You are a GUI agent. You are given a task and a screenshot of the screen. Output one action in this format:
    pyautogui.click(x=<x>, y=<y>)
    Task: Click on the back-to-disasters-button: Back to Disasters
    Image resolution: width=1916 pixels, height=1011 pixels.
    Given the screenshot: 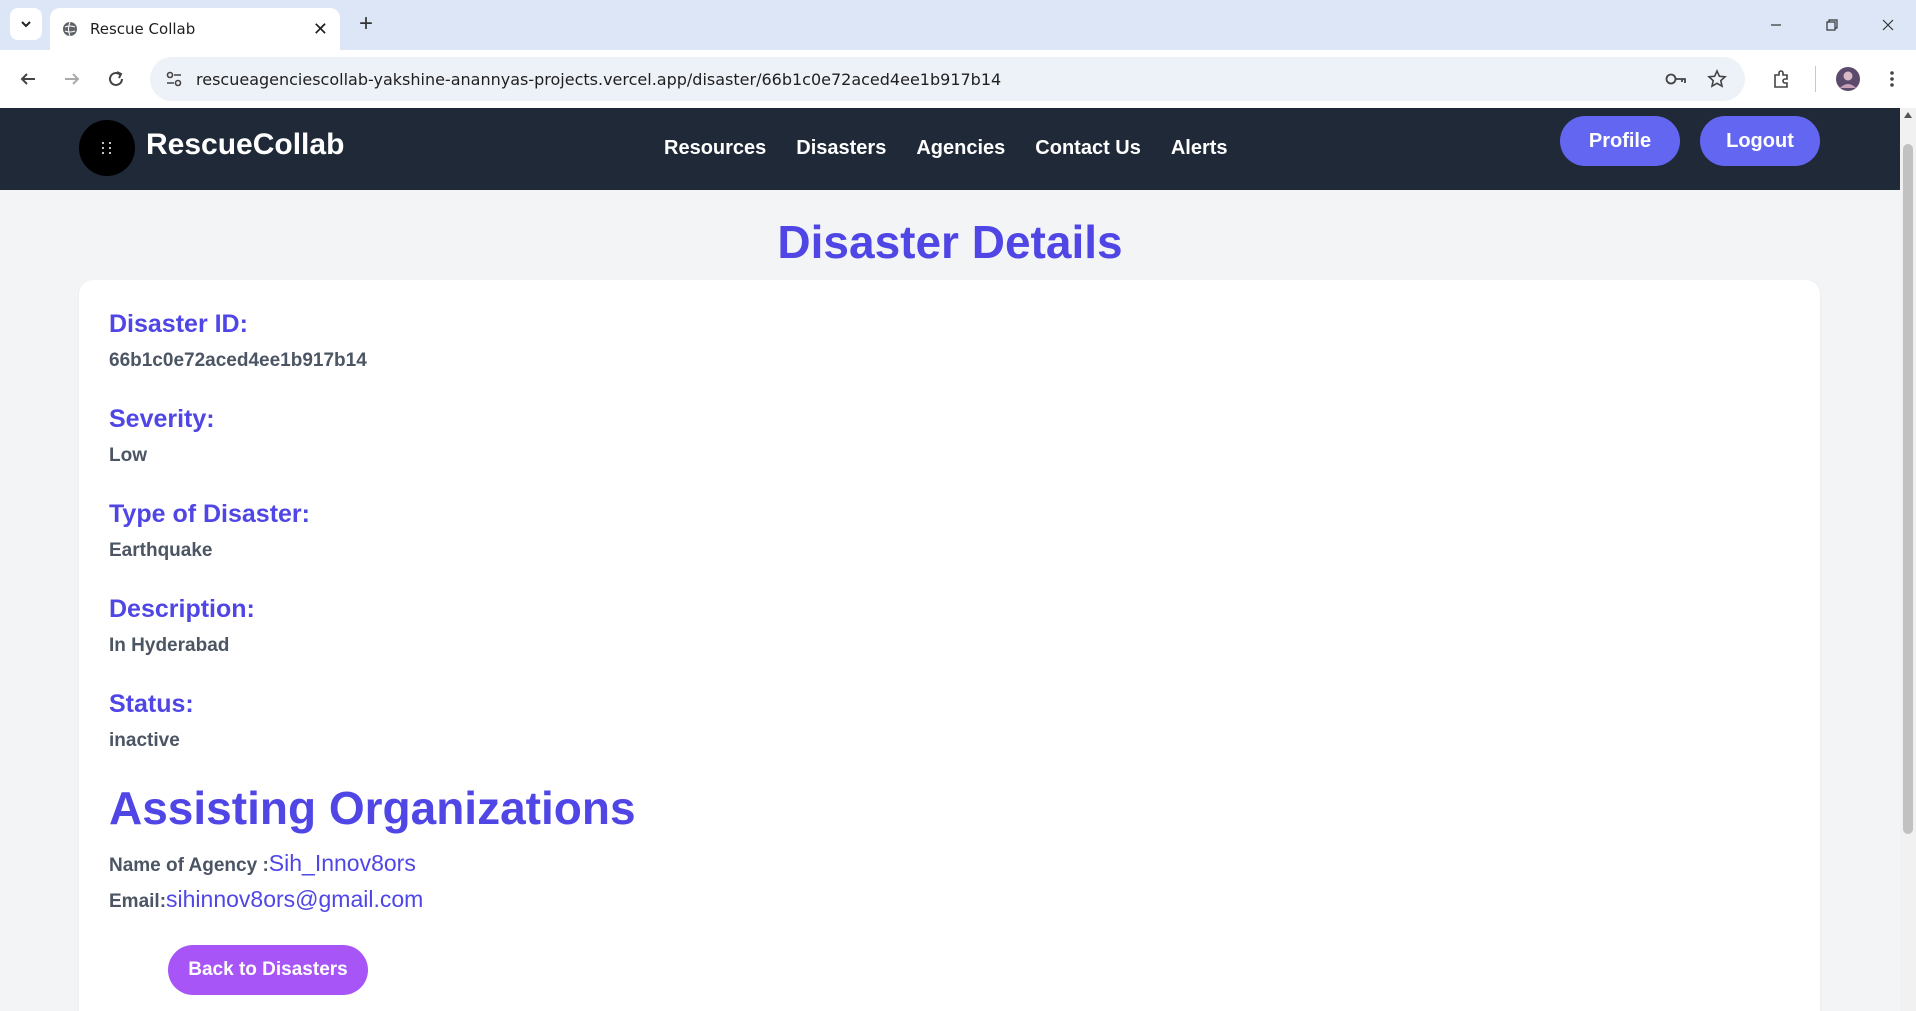 What is the action you would take?
    pyautogui.click(x=268, y=970)
    